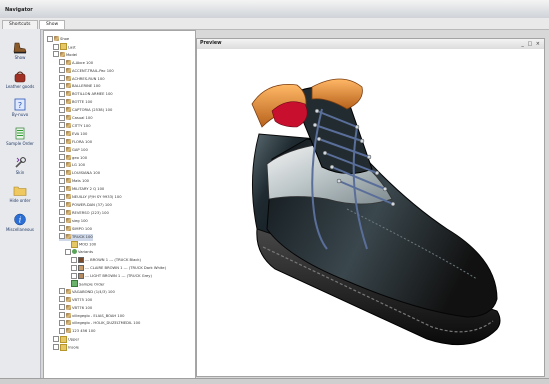  Describe the element at coordinates (73, 221) in the screenshot. I see `tree-row: sieg 100` at that location.